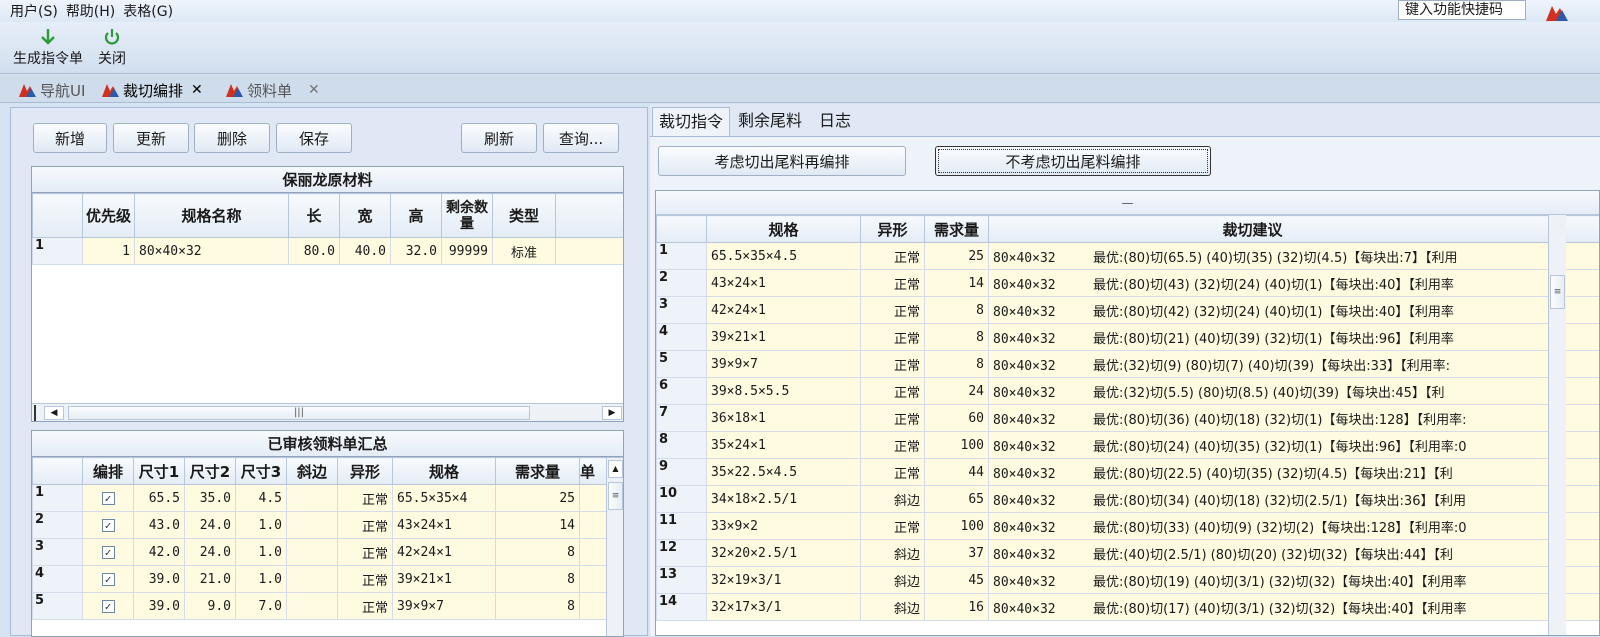  Describe the element at coordinates (538, 525) in the screenshot. I see `cell-demand: 14` at that location.